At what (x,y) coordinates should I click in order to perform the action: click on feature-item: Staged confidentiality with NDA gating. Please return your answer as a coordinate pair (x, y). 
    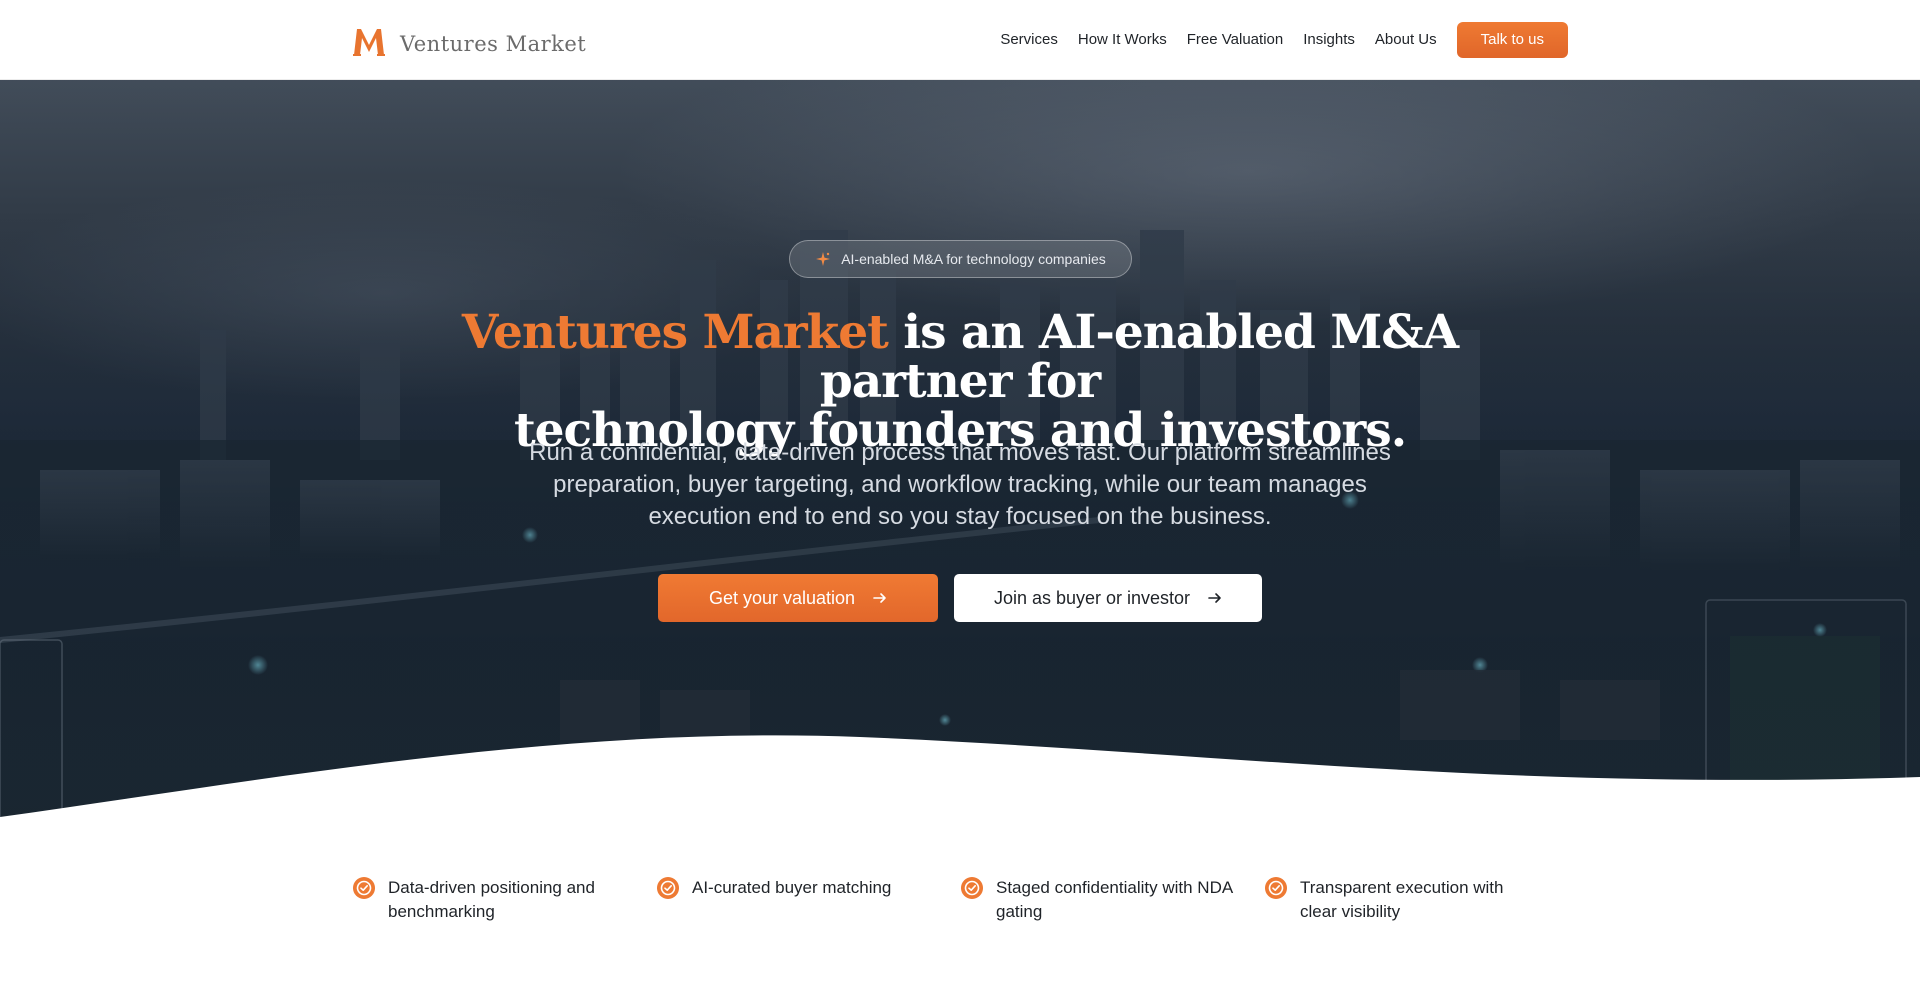
    Looking at the image, I should click on (1112, 906).